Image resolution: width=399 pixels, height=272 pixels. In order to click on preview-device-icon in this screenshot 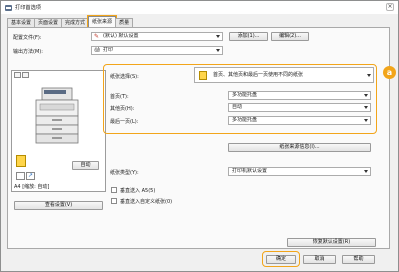, I will do `click(25, 75)`.